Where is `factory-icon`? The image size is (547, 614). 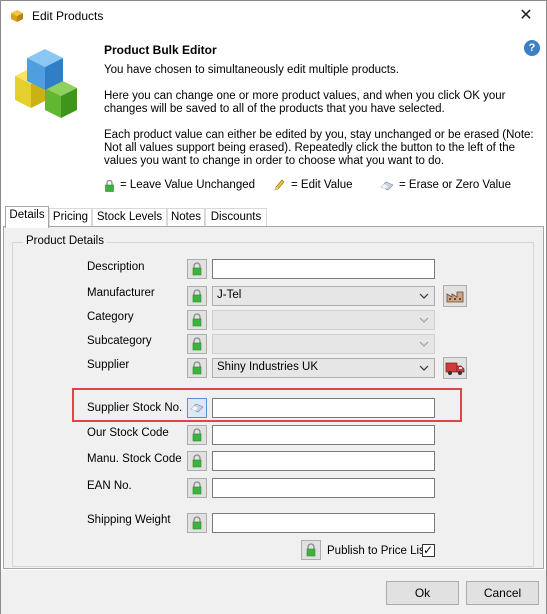 factory-icon is located at coordinates (455, 297).